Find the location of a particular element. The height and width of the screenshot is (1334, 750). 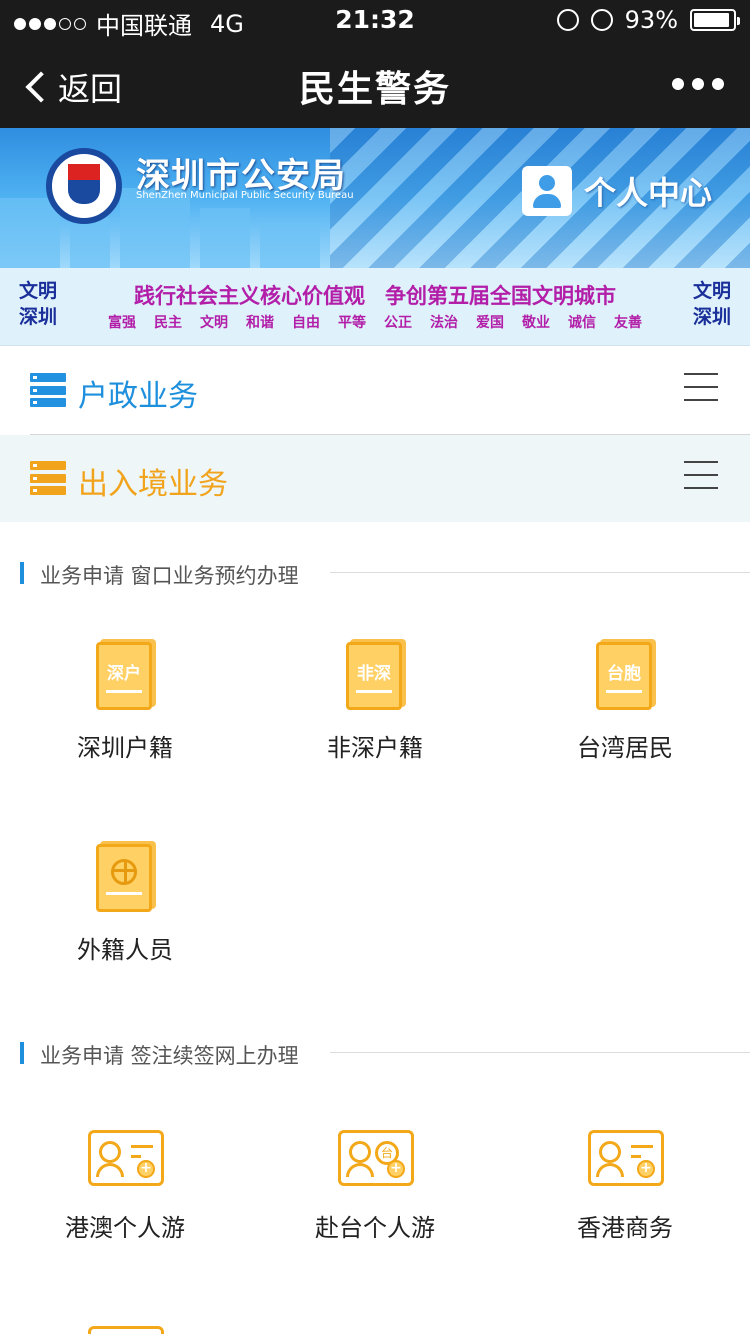

section-header-window-appointment: 业务申请 窗口业务预约办理 is located at coordinates (385, 574).